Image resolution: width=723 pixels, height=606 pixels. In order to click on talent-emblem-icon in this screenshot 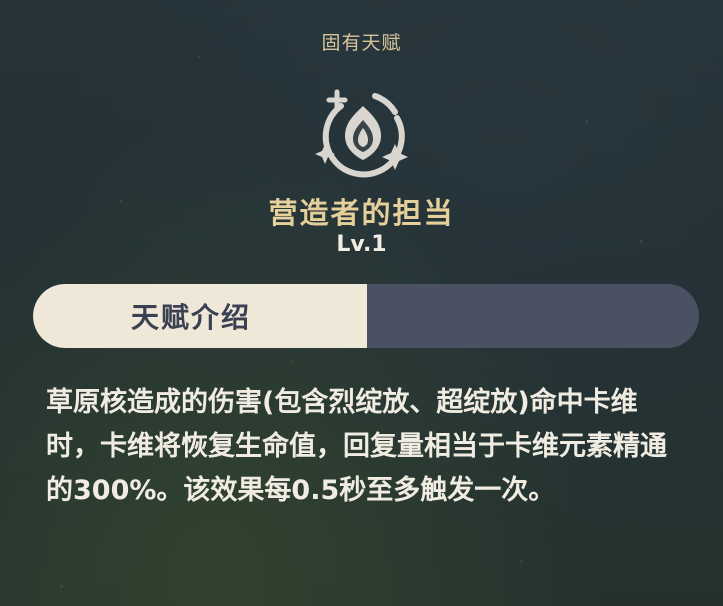, I will do `click(363, 132)`.